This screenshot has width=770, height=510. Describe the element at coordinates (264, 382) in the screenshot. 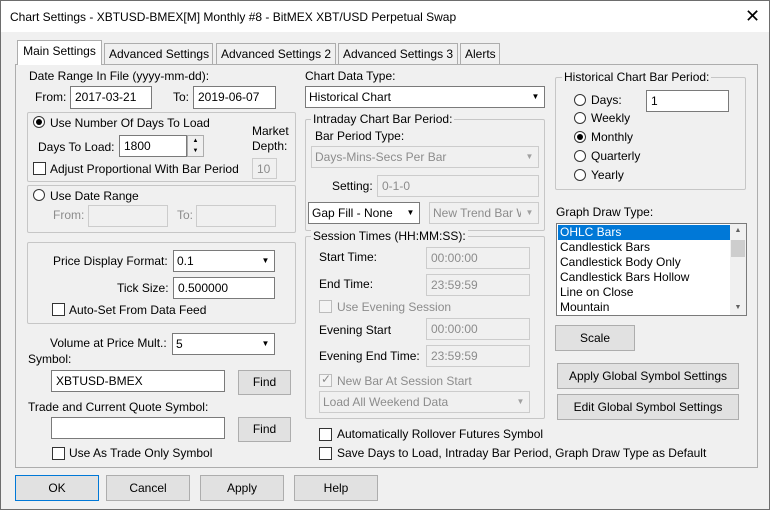

I see `find-symbol-button: Find` at that location.